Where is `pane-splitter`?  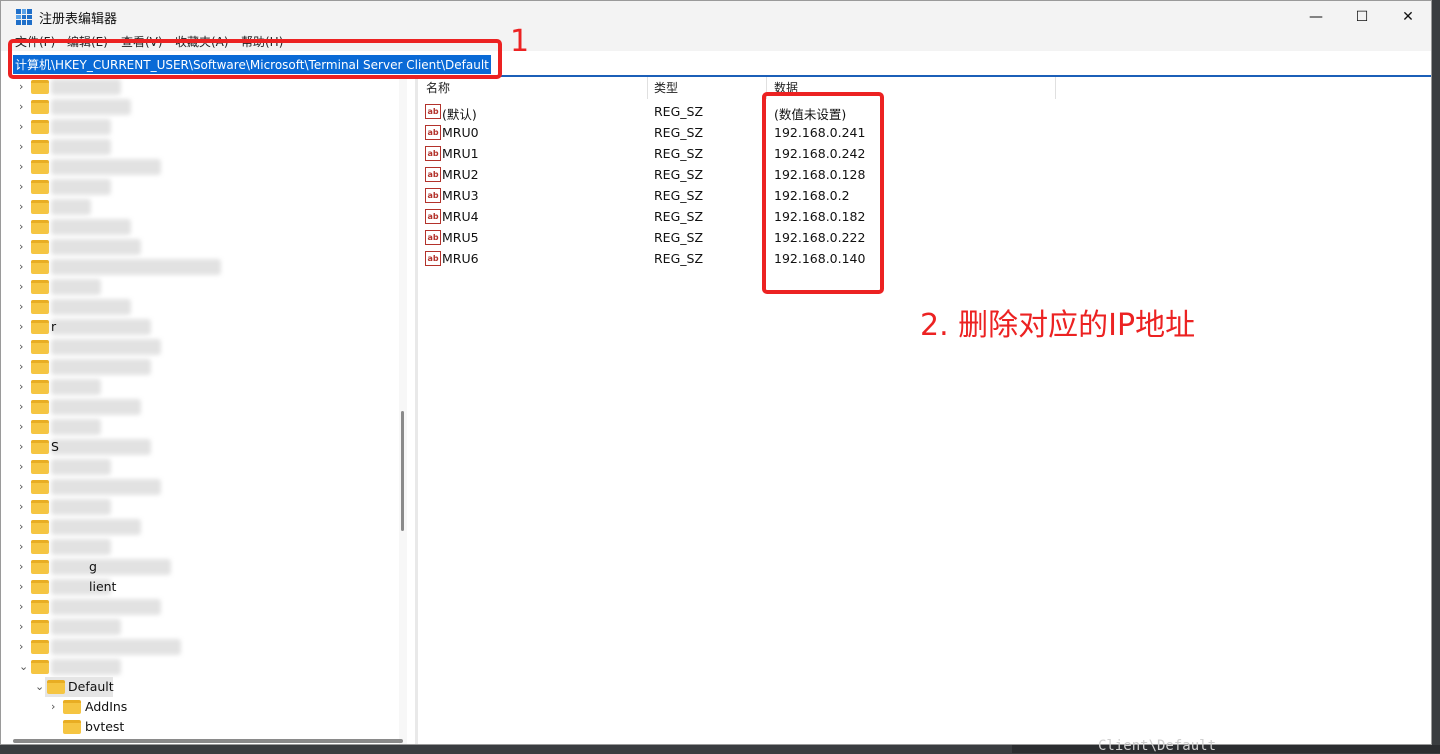 pane-splitter is located at coordinates (416, 410).